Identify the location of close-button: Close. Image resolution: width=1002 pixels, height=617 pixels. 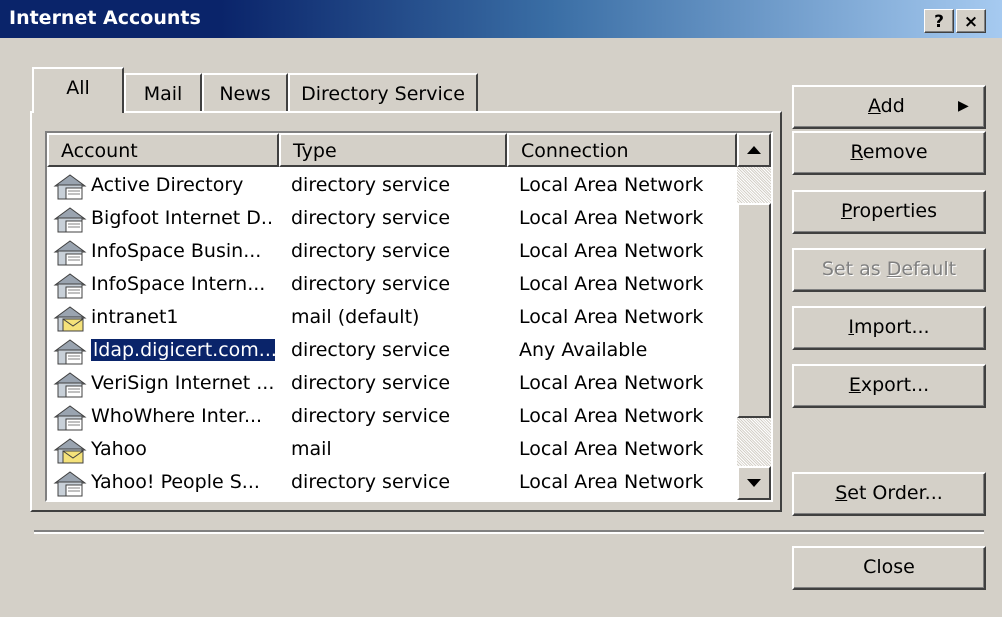
(889, 568).